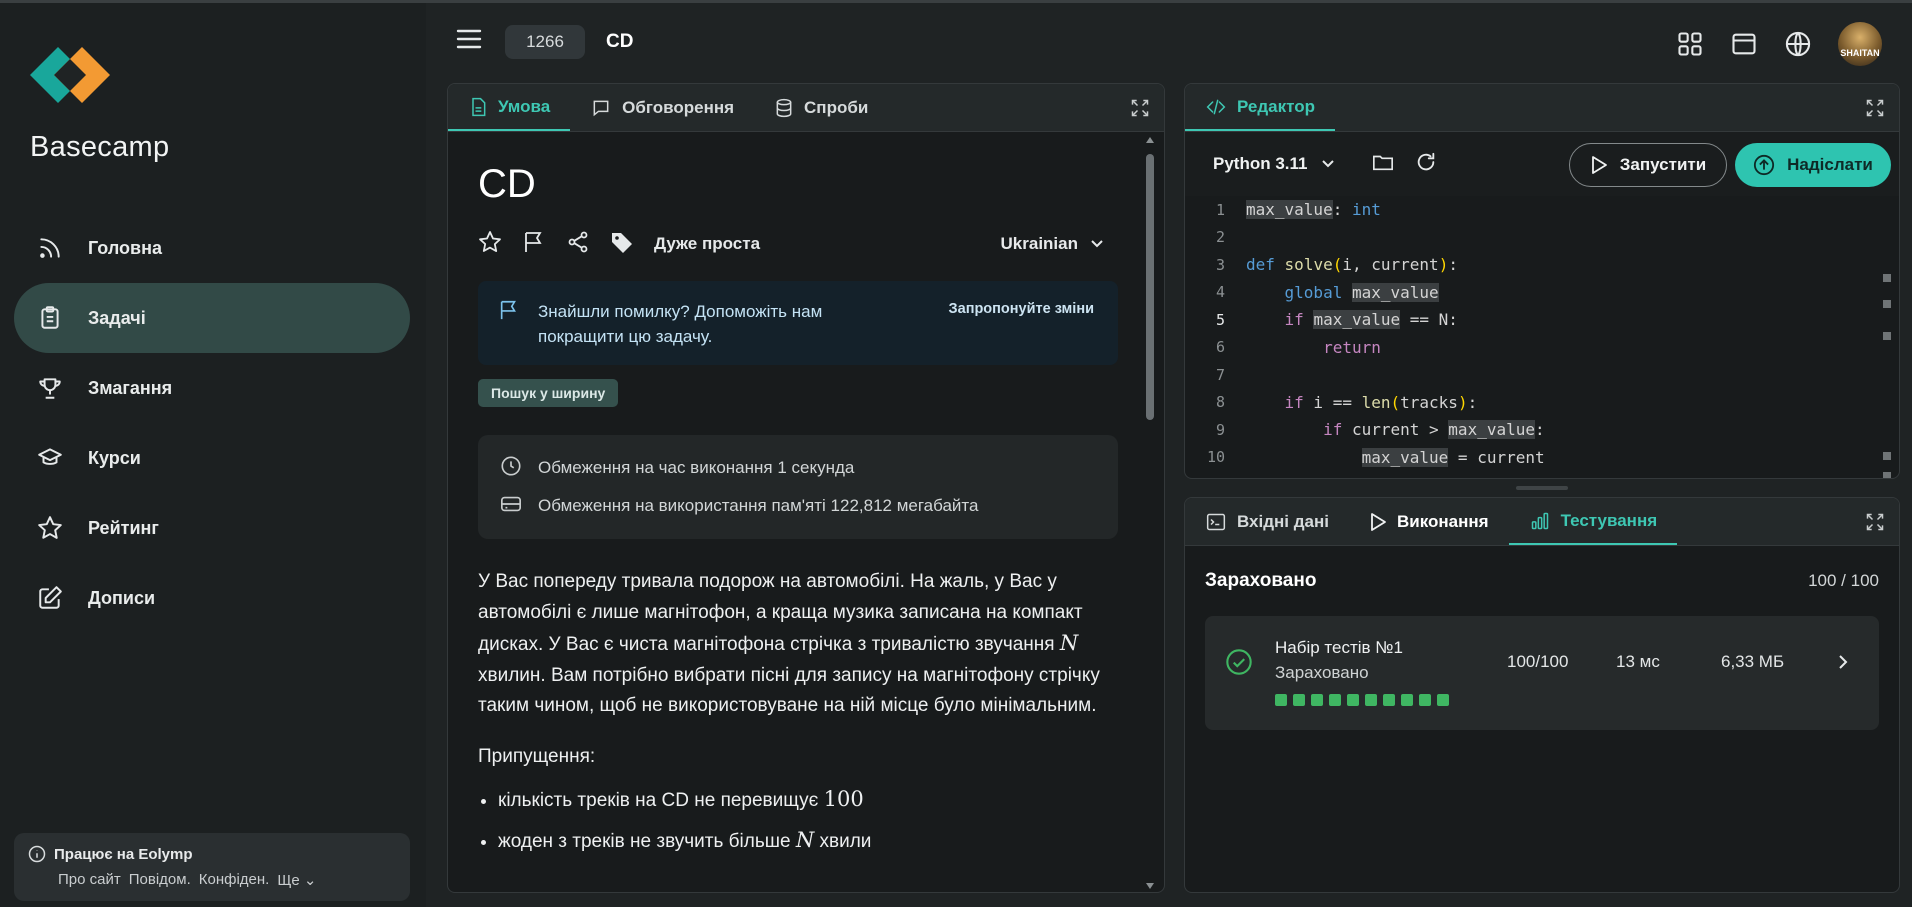 This screenshot has height=907, width=1912. What do you see at coordinates (114, 457) in the screenshot?
I see `nav-label: Курси` at bounding box center [114, 457].